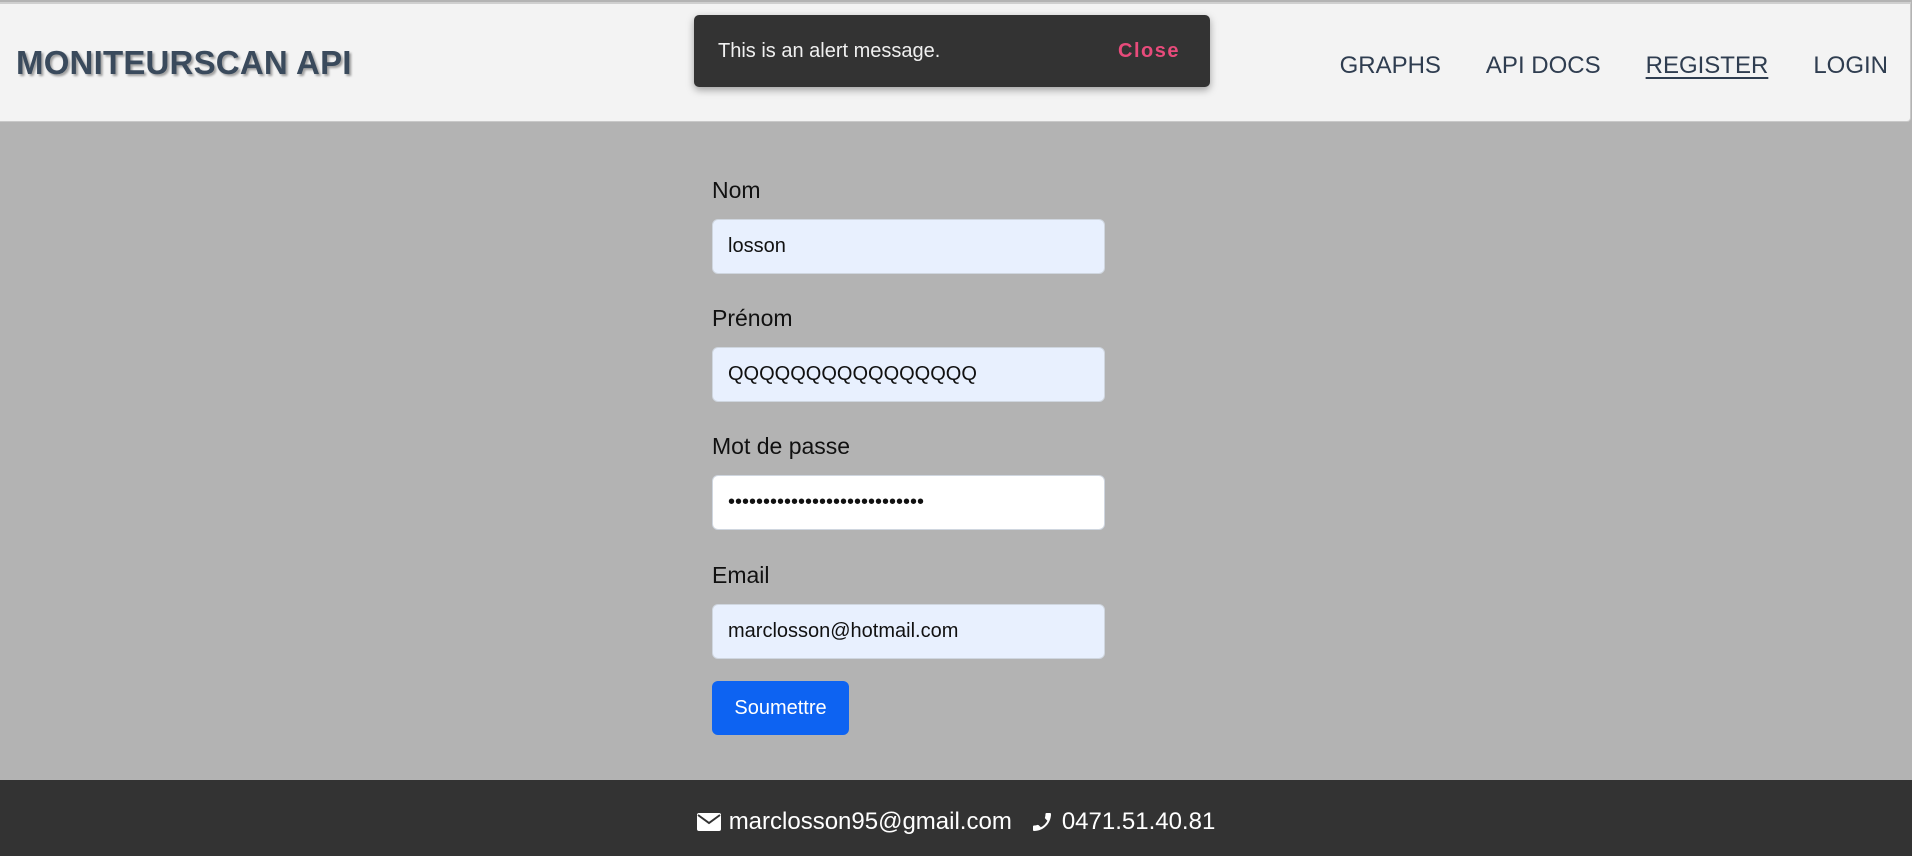 The image size is (1912, 856). Describe the element at coordinates (708, 822) in the screenshot. I see `envelope-icon` at that location.